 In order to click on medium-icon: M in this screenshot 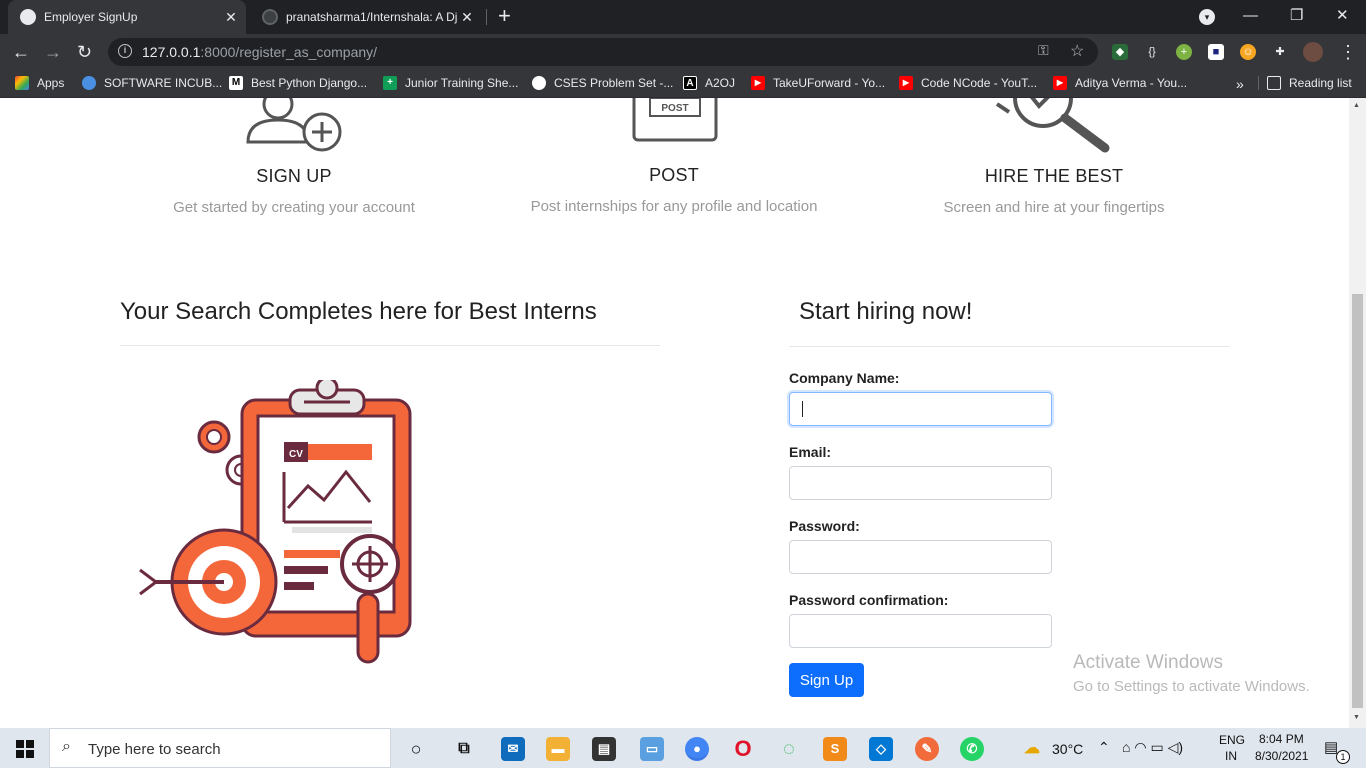, I will do `click(236, 83)`.